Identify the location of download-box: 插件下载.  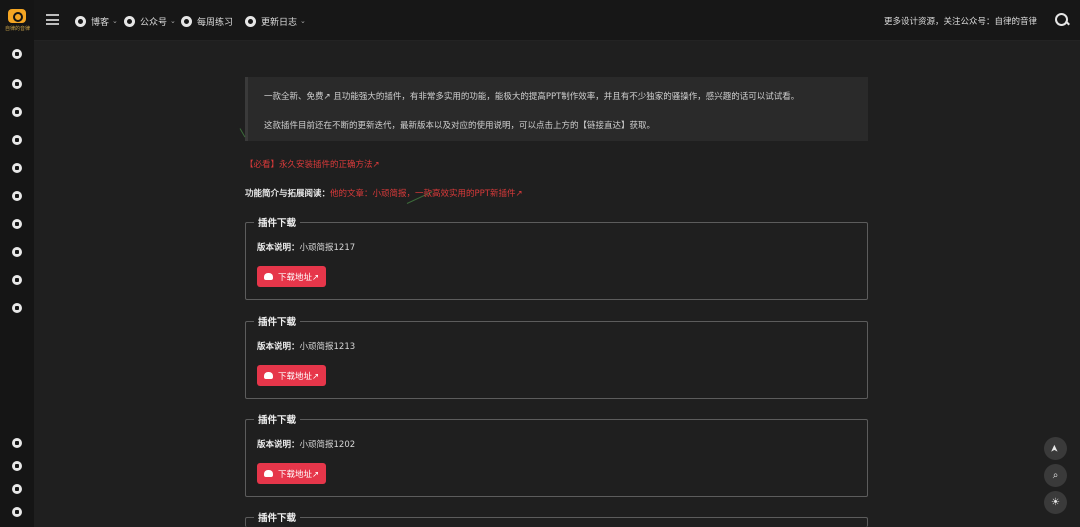
(556, 518).